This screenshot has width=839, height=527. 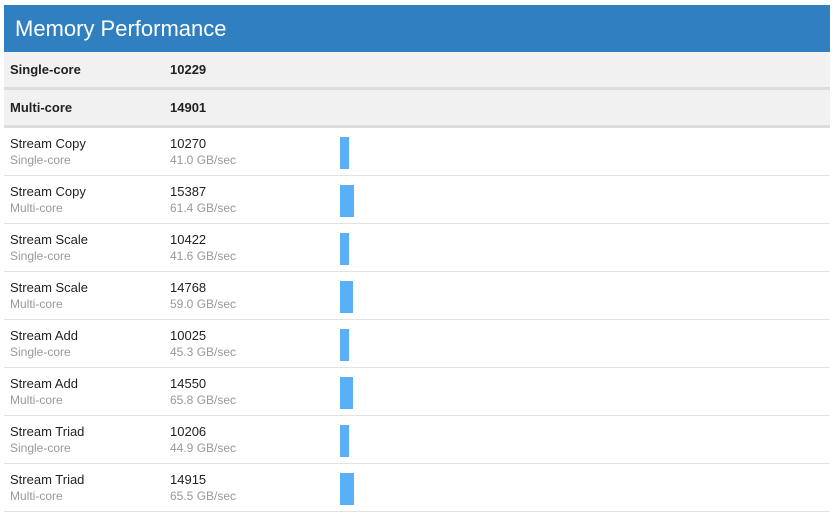 What do you see at coordinates (188, 479) in the screenshot?
I see `benchmark-score: 14915` at bounding box center [188, 479].